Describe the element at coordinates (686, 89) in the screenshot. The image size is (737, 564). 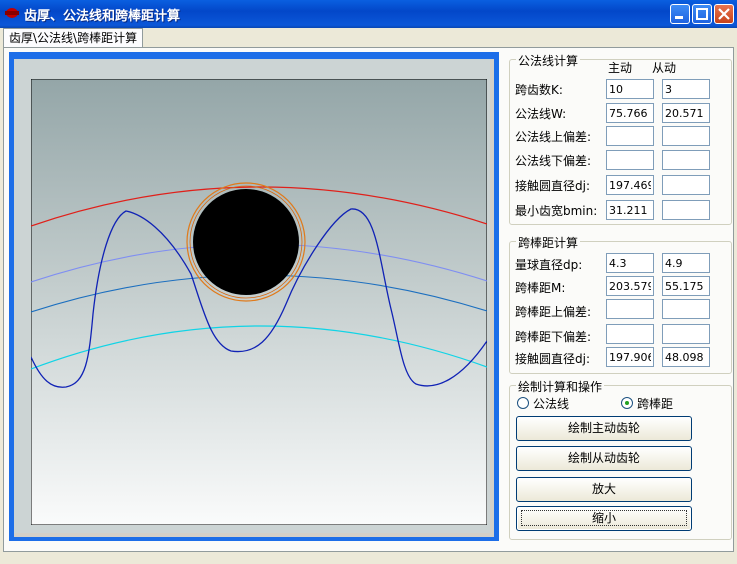
I see `teeth-span-driven-field` at that location.